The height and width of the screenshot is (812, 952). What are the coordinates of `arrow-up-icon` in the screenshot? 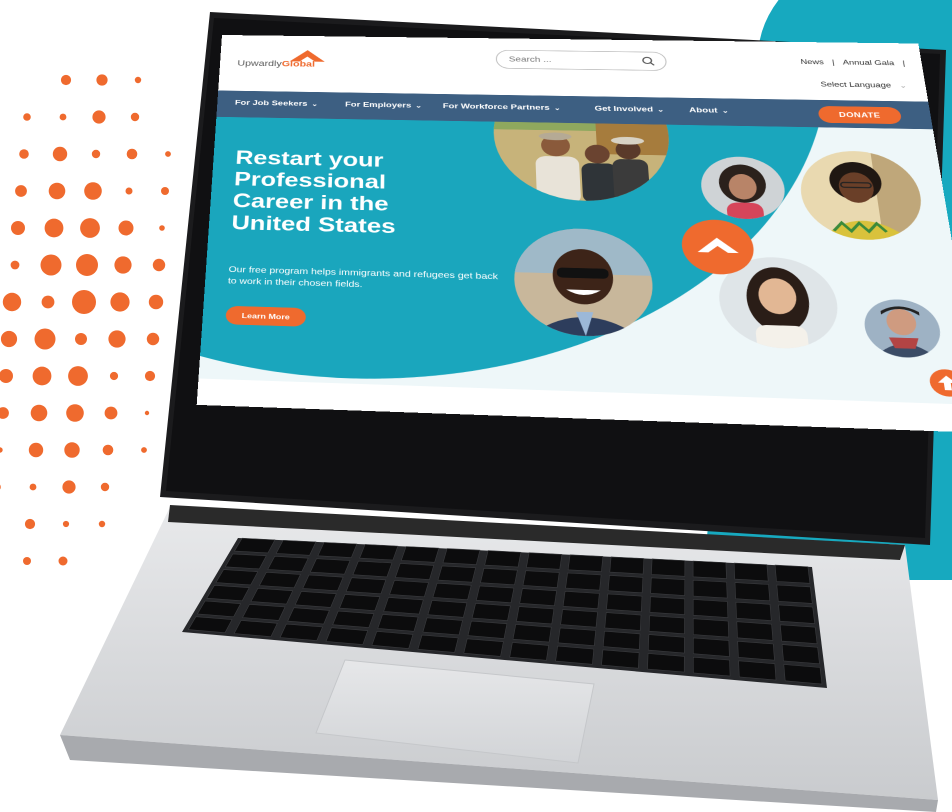 It's located at (940, 383).